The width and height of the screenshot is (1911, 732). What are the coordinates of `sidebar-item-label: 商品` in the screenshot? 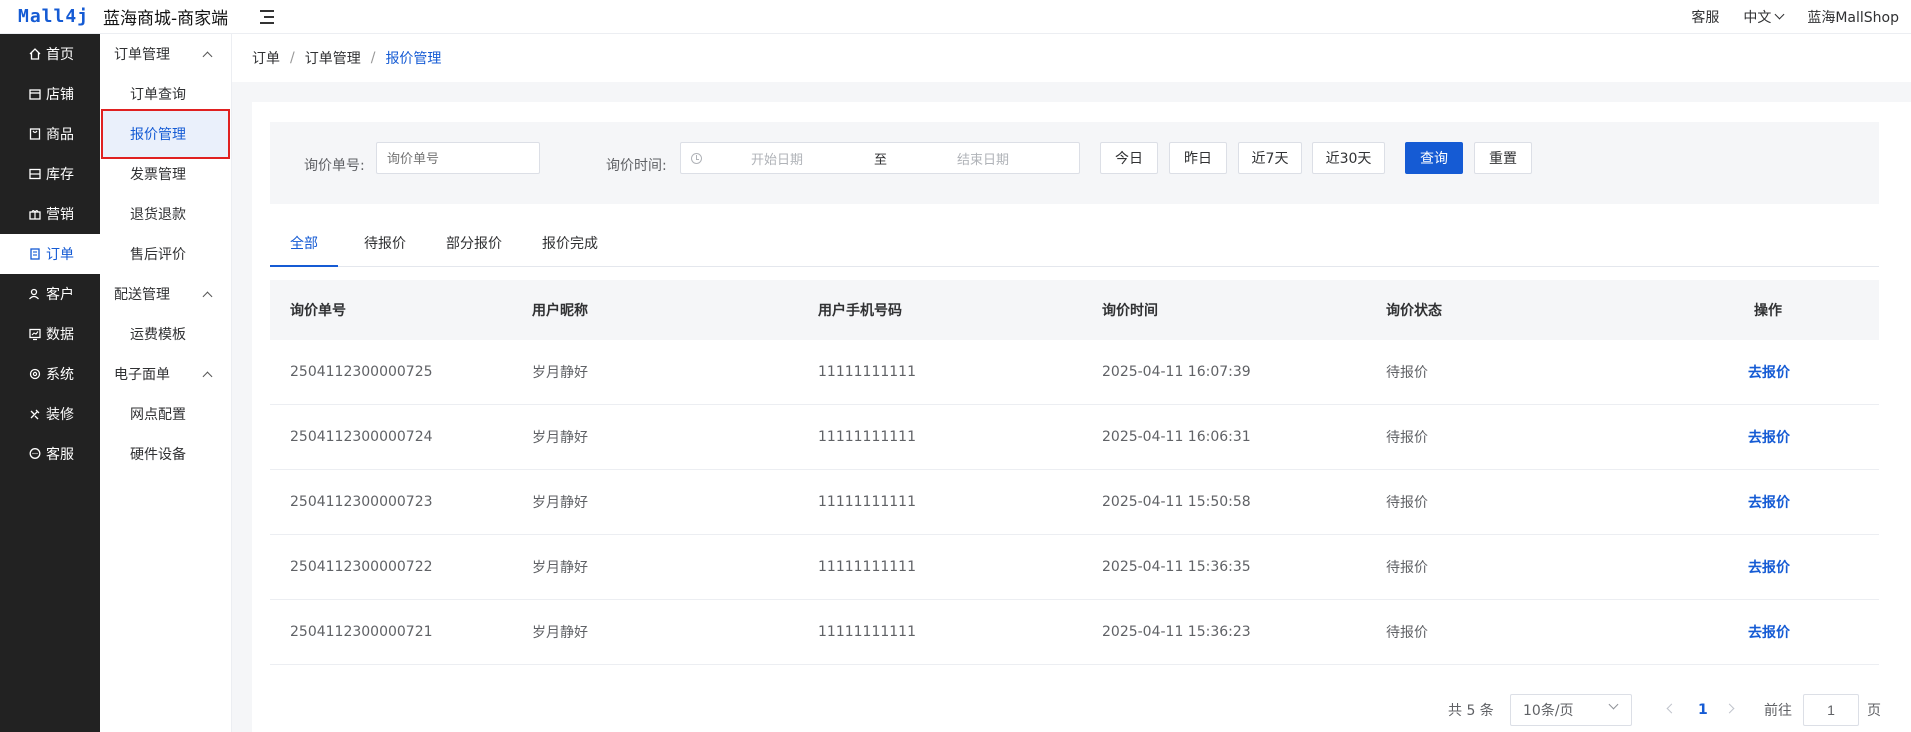 It's located at (60, 135).